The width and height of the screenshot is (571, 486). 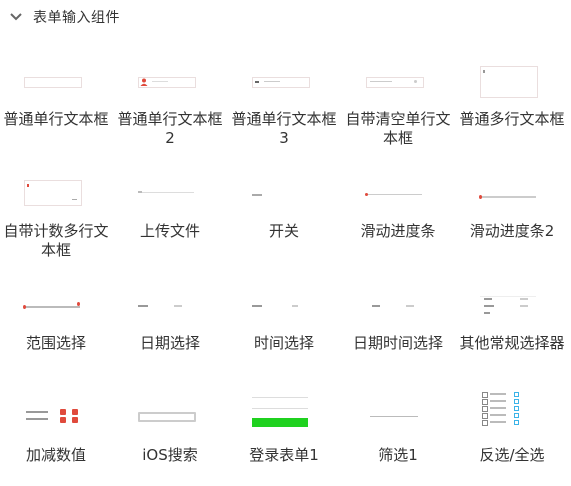 What do you see at coordinates (55, 343) in the screenshot?
I see `component-label: 范围选择` at bounding box center [55, 343].